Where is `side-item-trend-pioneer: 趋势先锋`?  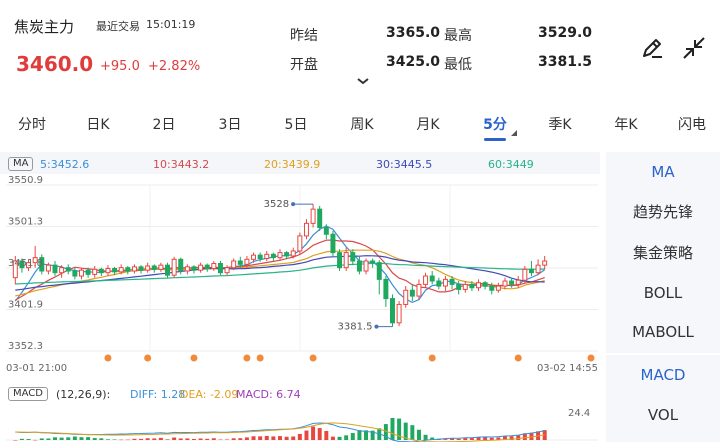
side-item-trend-pioneer: 趋势先锋 is located at coordinates (663, 212).